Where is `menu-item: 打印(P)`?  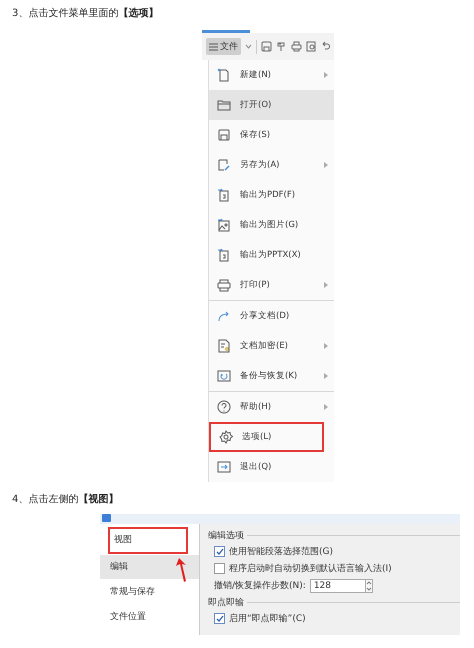
menu-item: 打印(P) is located at coordinates (271, 285).